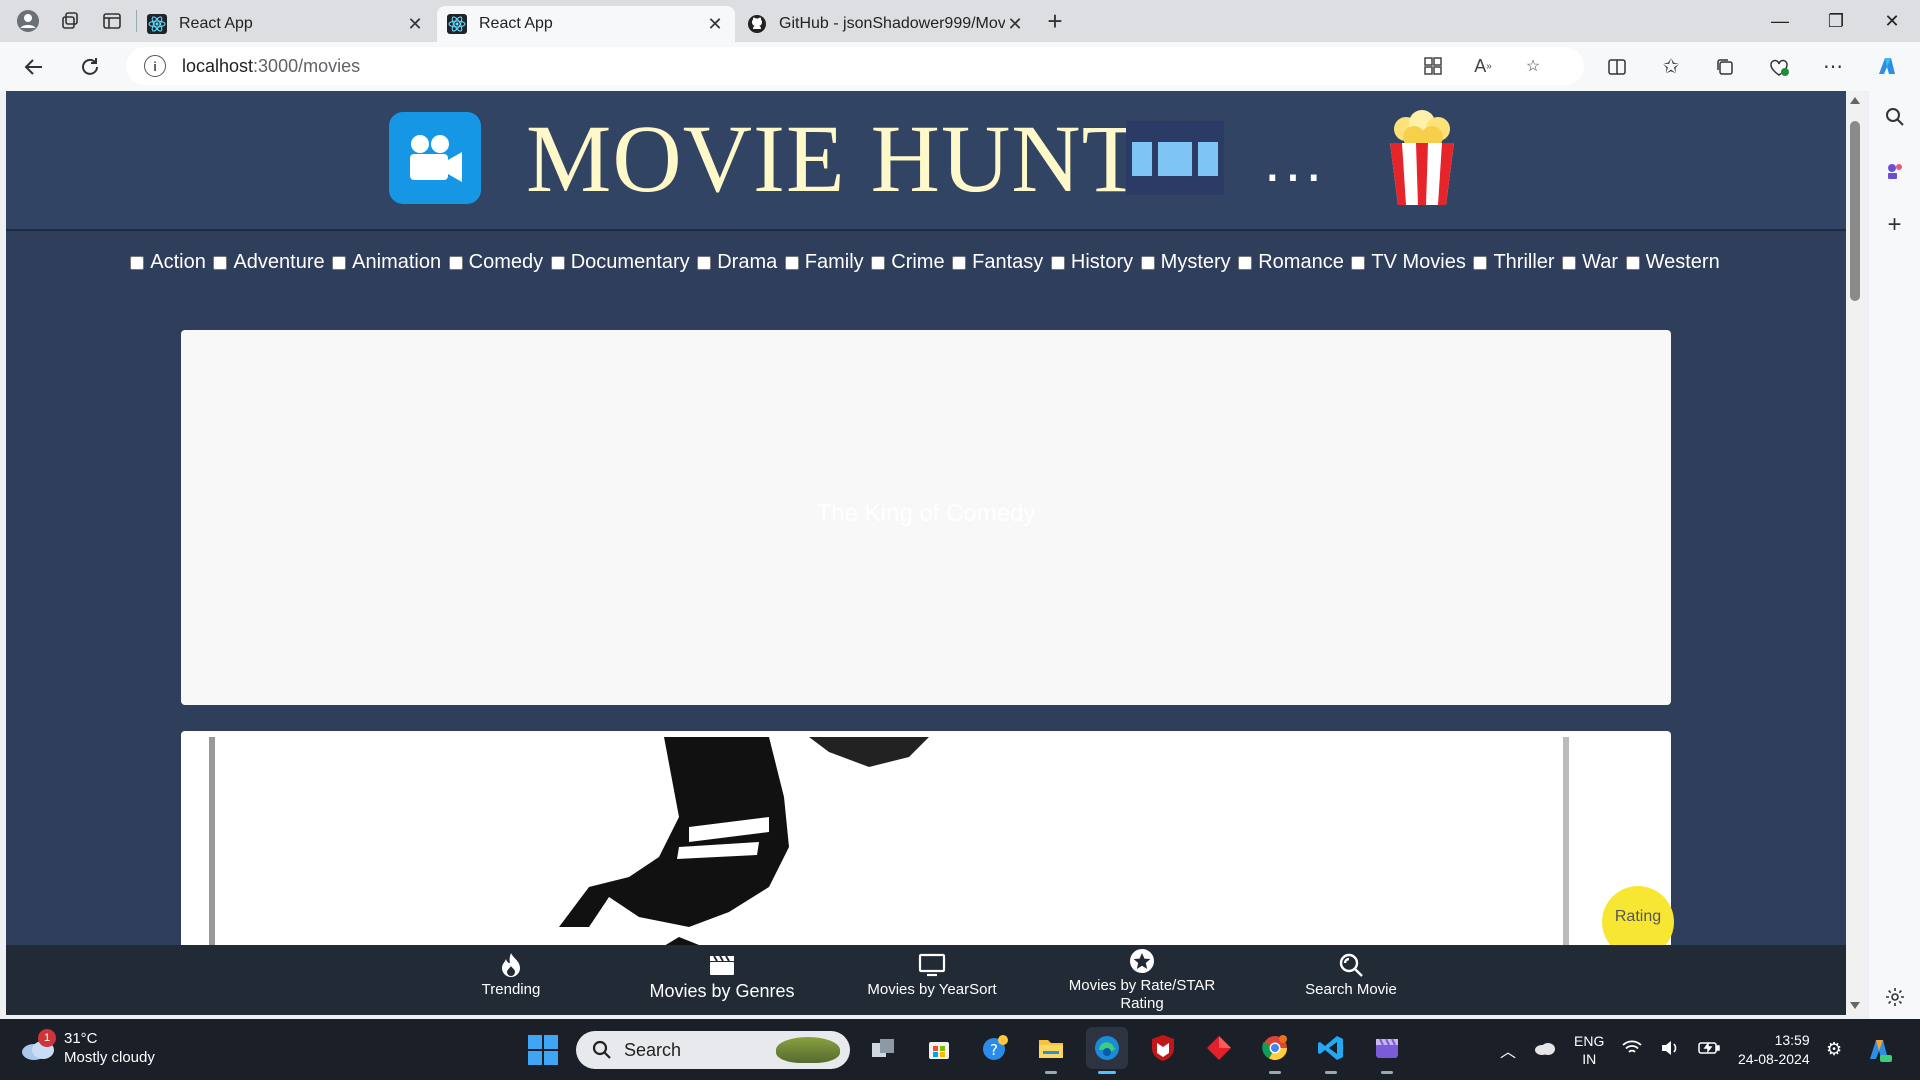  I want to click on file-explorer-icon, so click(1051, 1050).